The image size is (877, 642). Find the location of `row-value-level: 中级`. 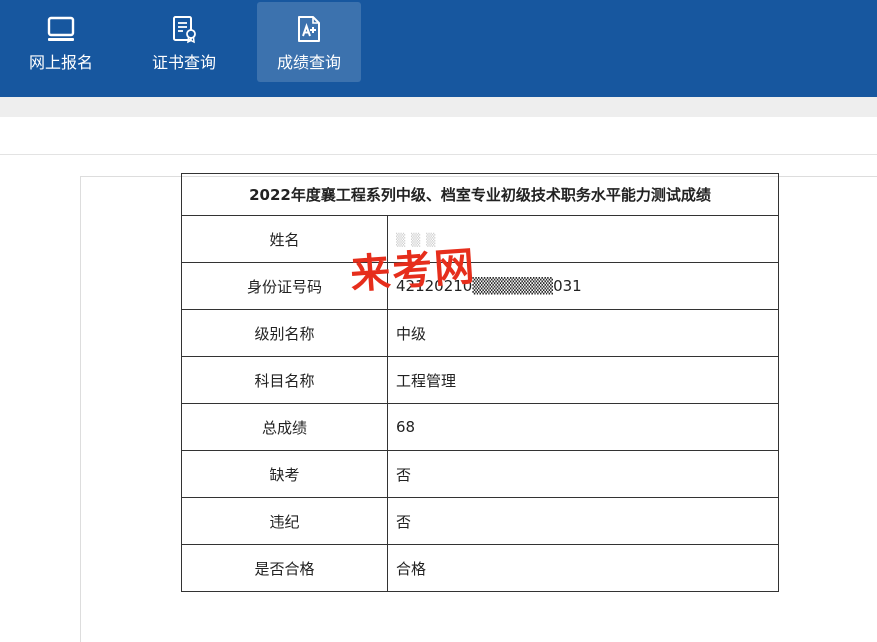

row-value-level: 中级 is located at coordinates (583, 333).